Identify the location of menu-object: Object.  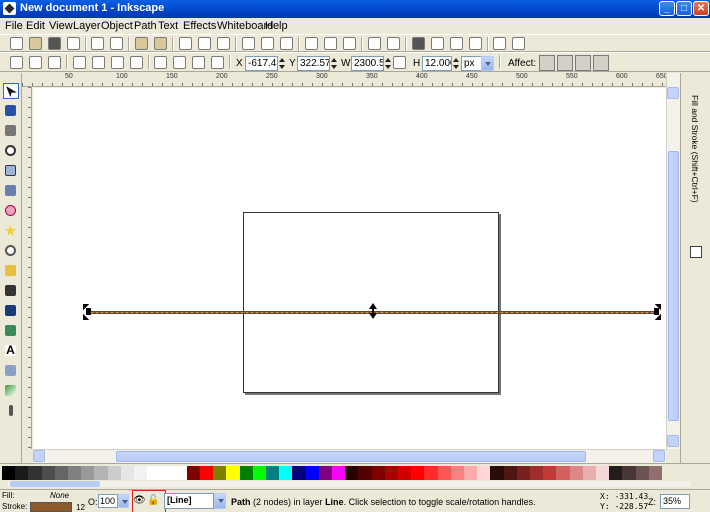
(117, 26).